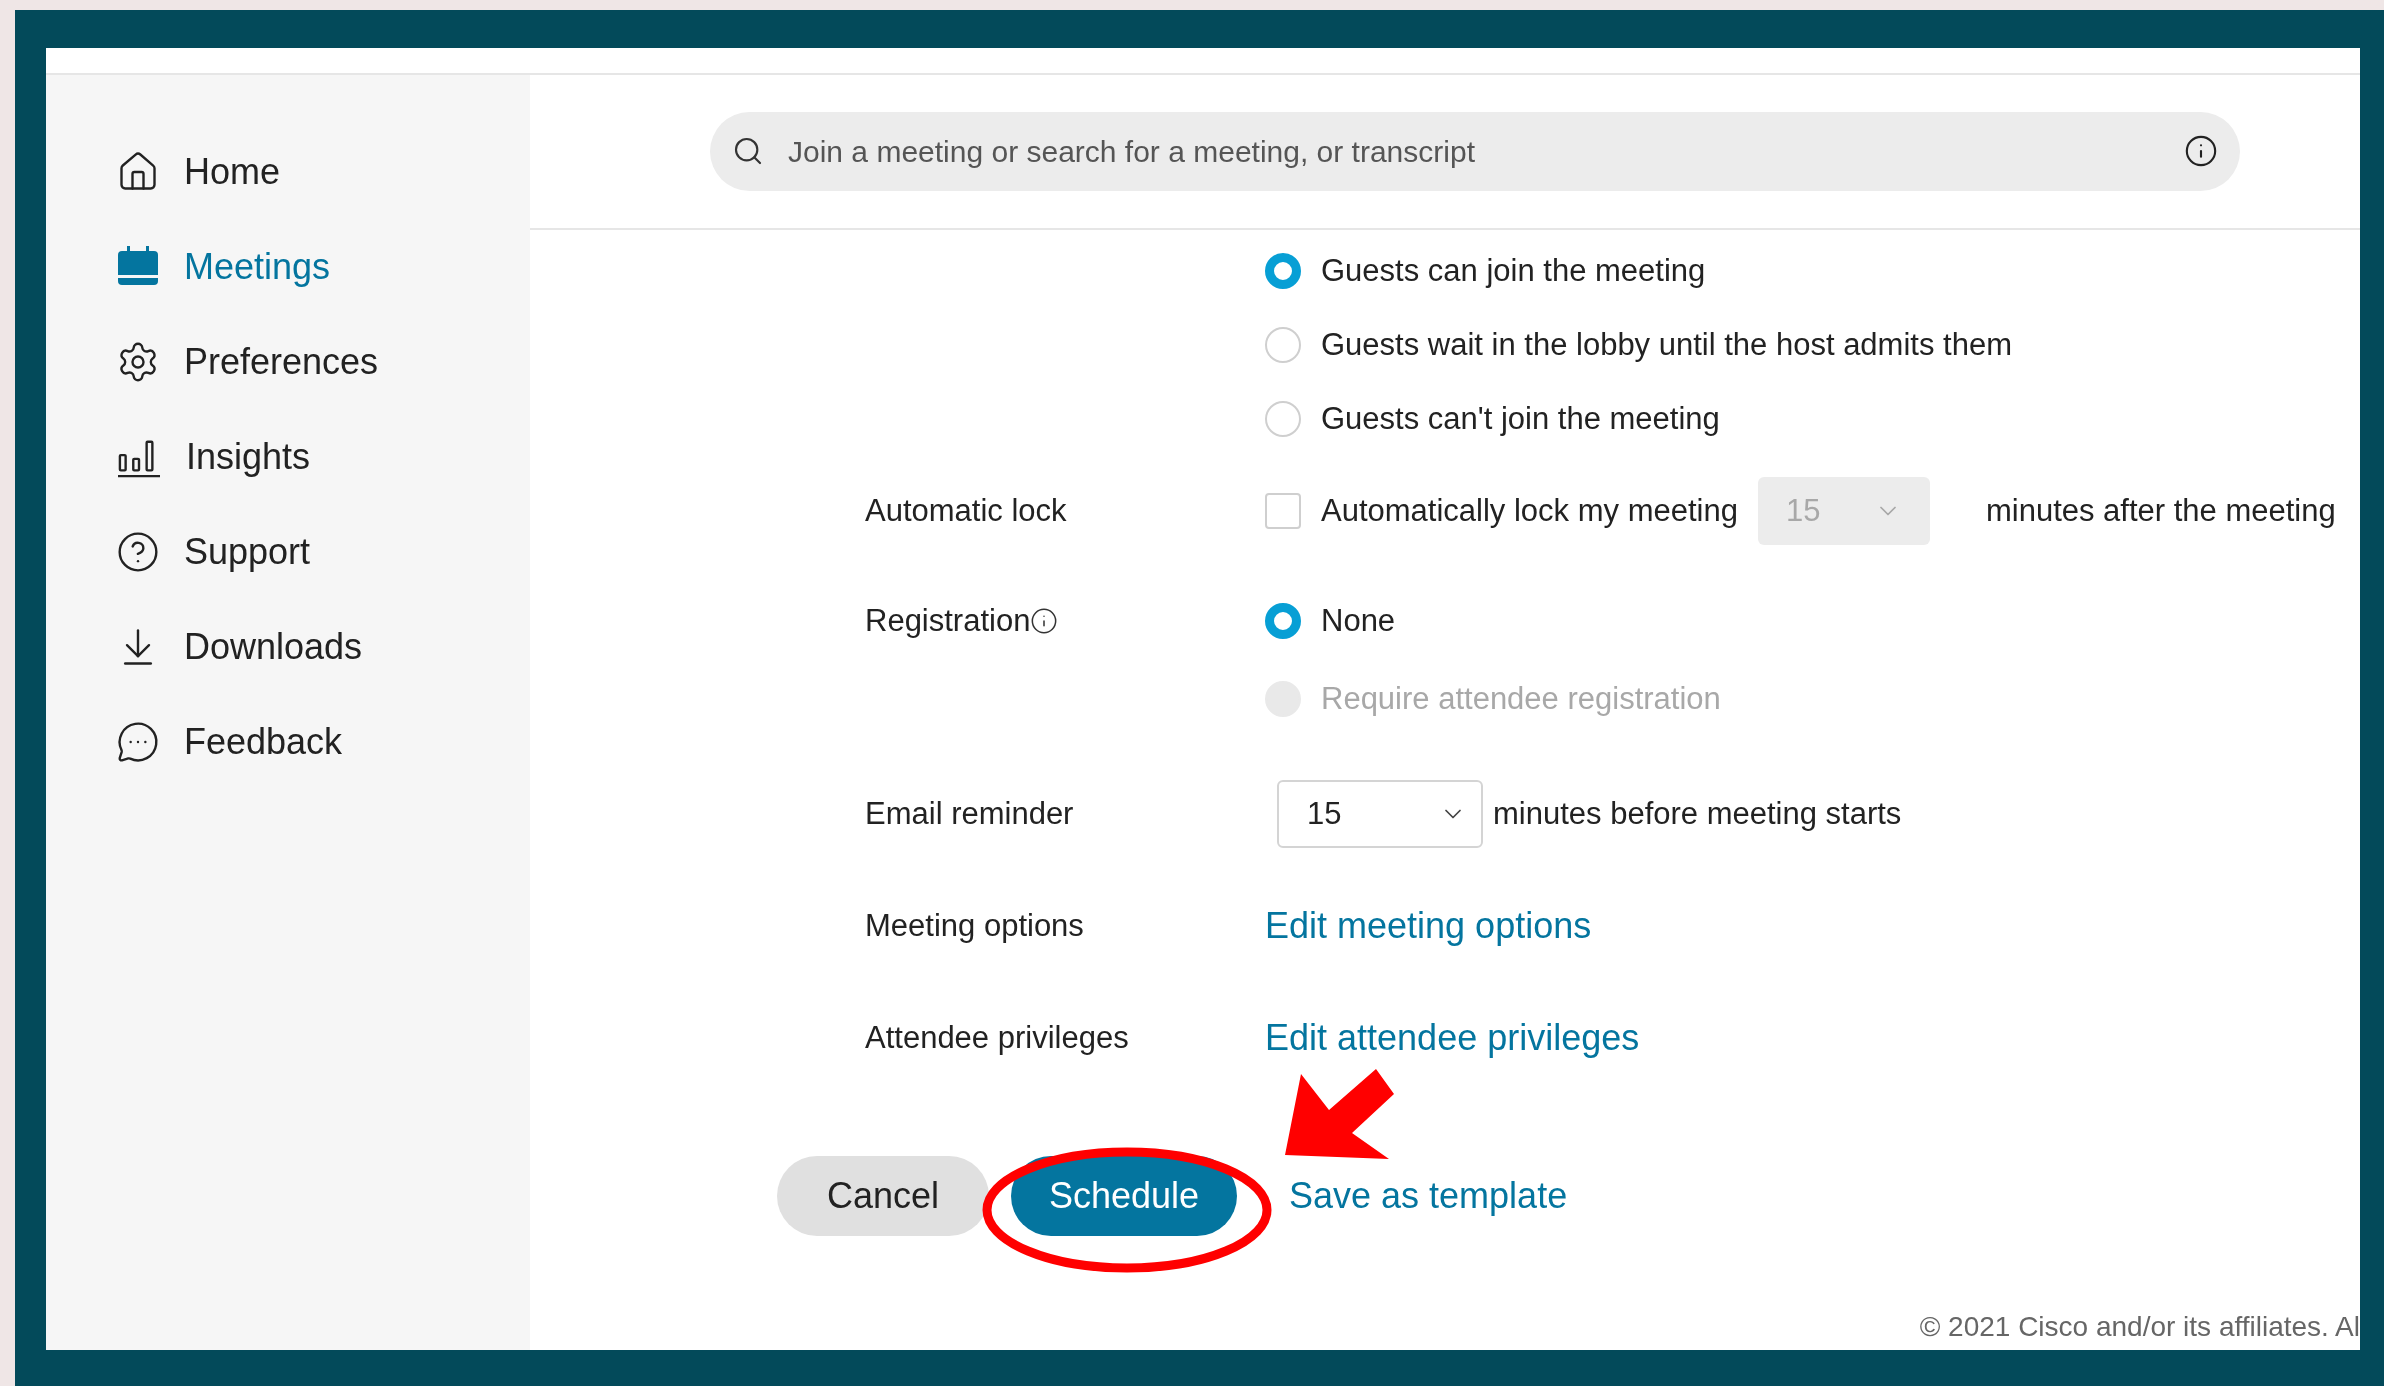 The width and height of the screenshot is (2384, 1386). Describe the element at coordinates (323, 172) in the screenshot. I see `sidebar-item: Home` at that location.